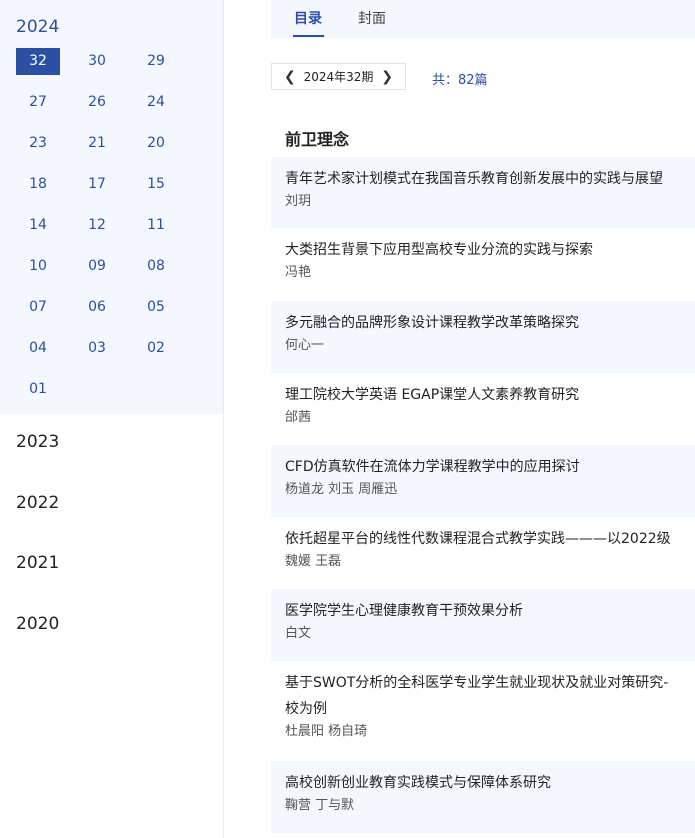 Image resolution: width=695 pixels, height=838 pixels. Describe the element at coordinates (387, 77) in the screenshot. I see `chevron-right-icon: ❯` at that location.